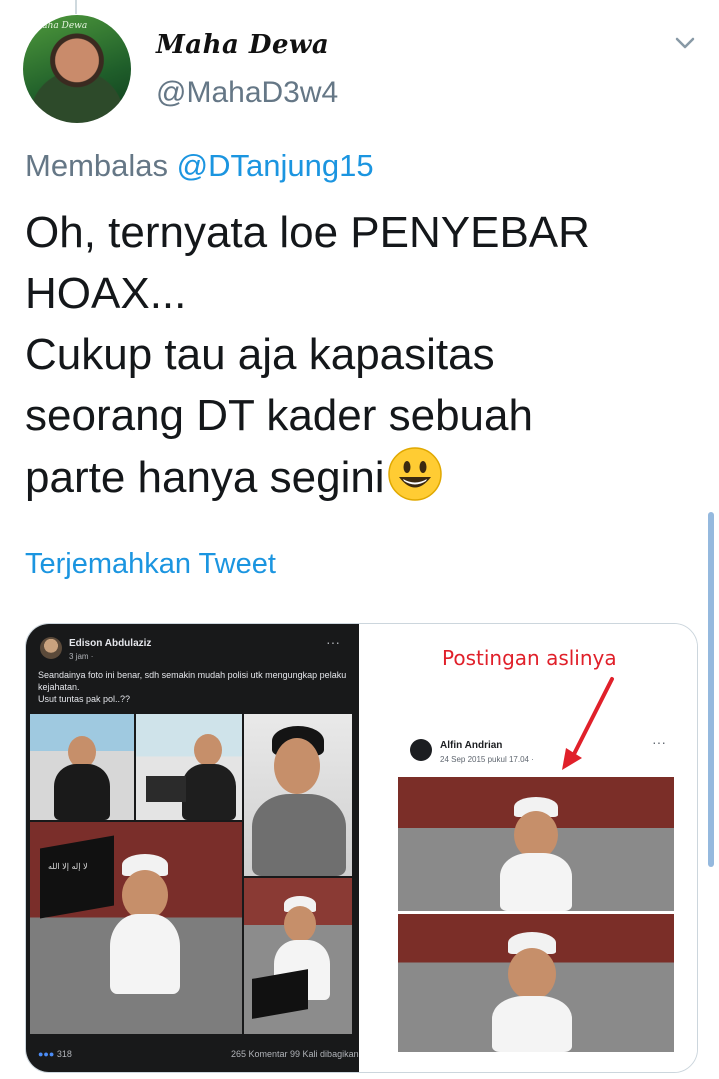 Image resolution: width=719 pixels, height=1079 pixels. What do you see at coordinates (295, 1054) in the screenshot?
I see `fb-post-stats: 265 Komentar 99 Kali dibagikan` at bounding box center [295, 1054].